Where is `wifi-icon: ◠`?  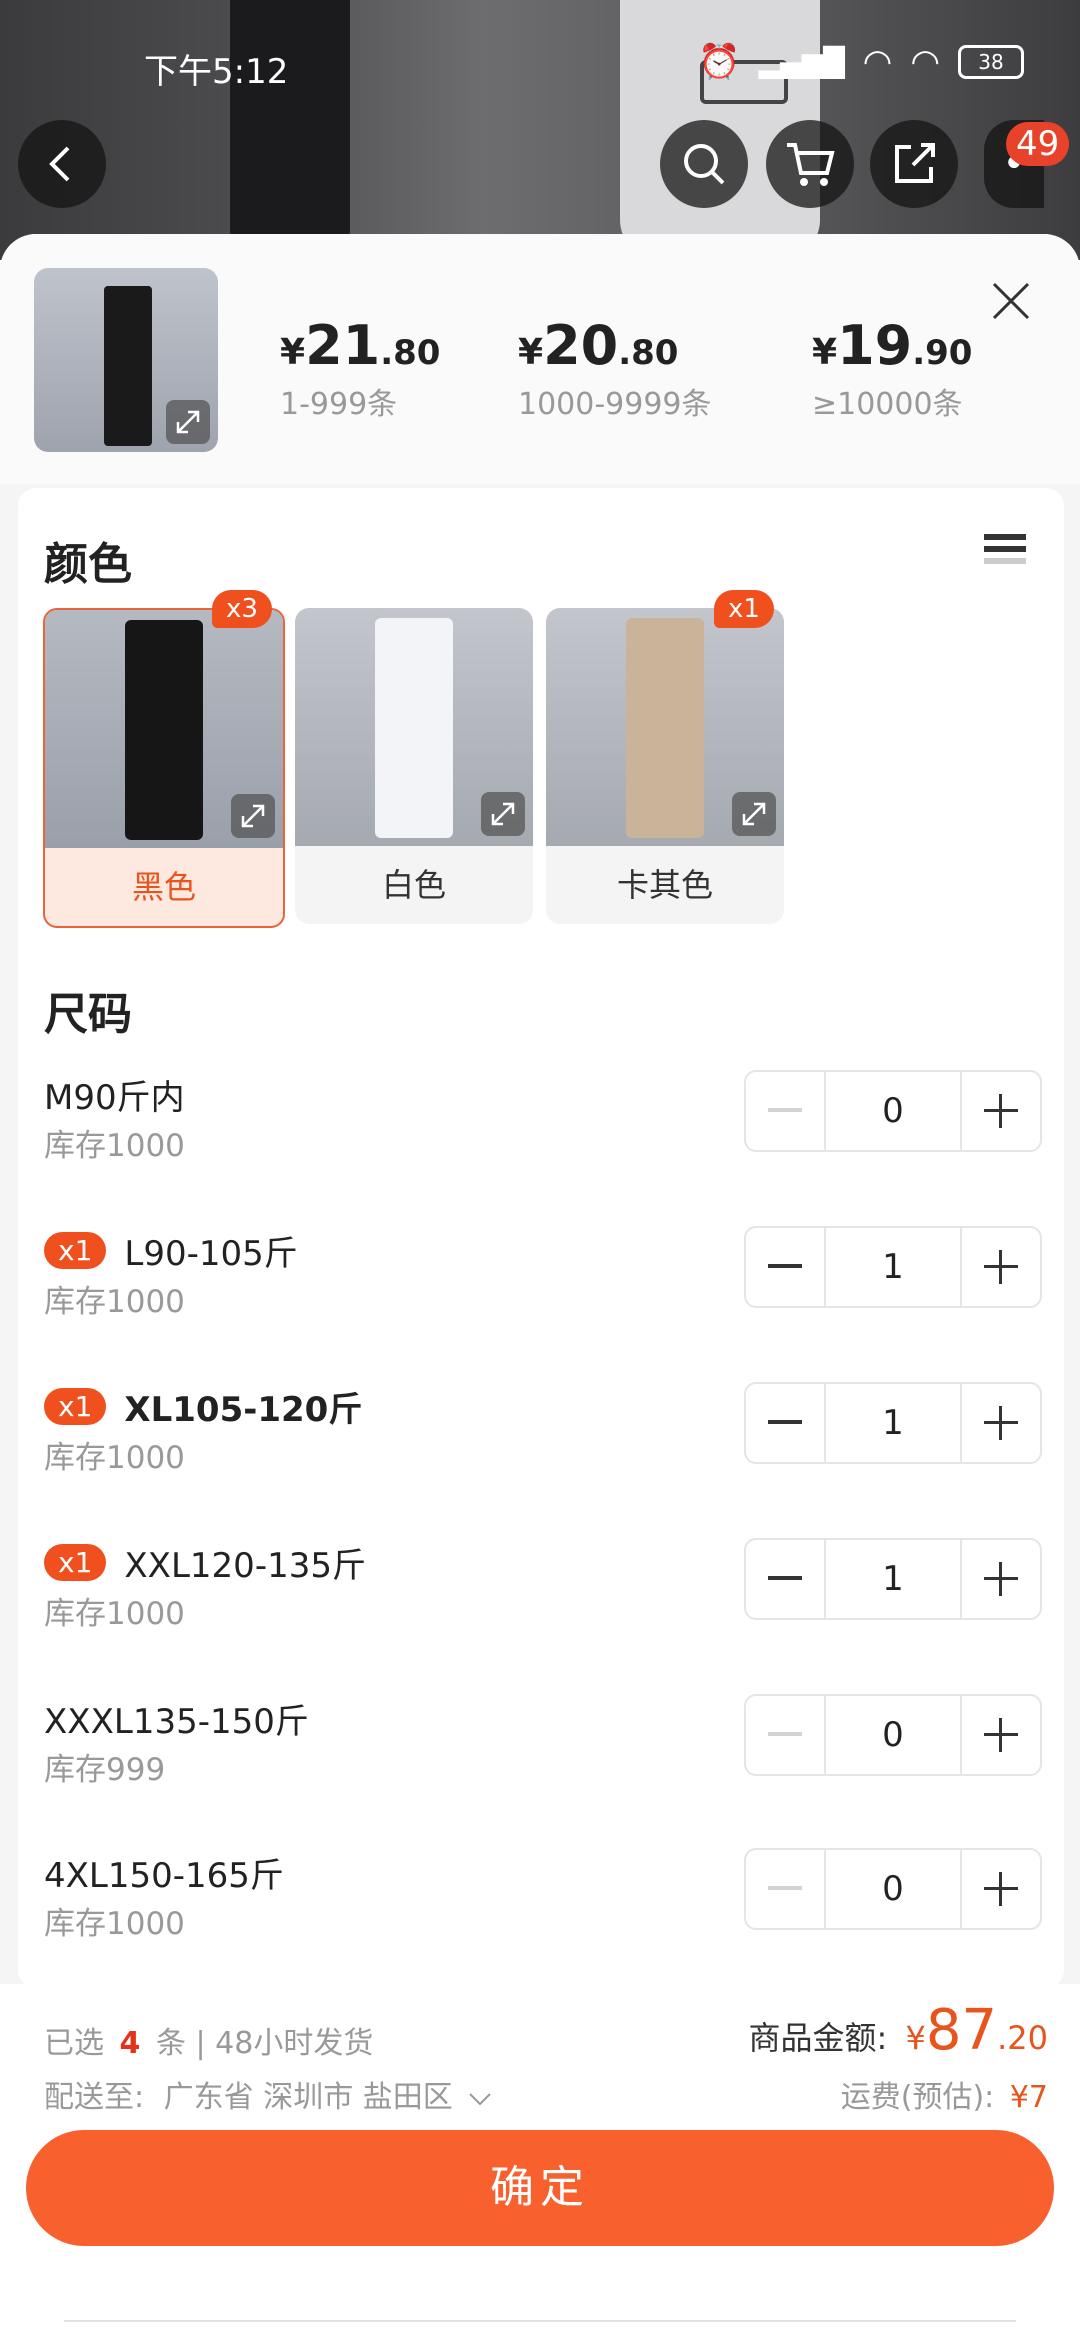 wifi-icon: ◠ is located at coordinates (877, 62).